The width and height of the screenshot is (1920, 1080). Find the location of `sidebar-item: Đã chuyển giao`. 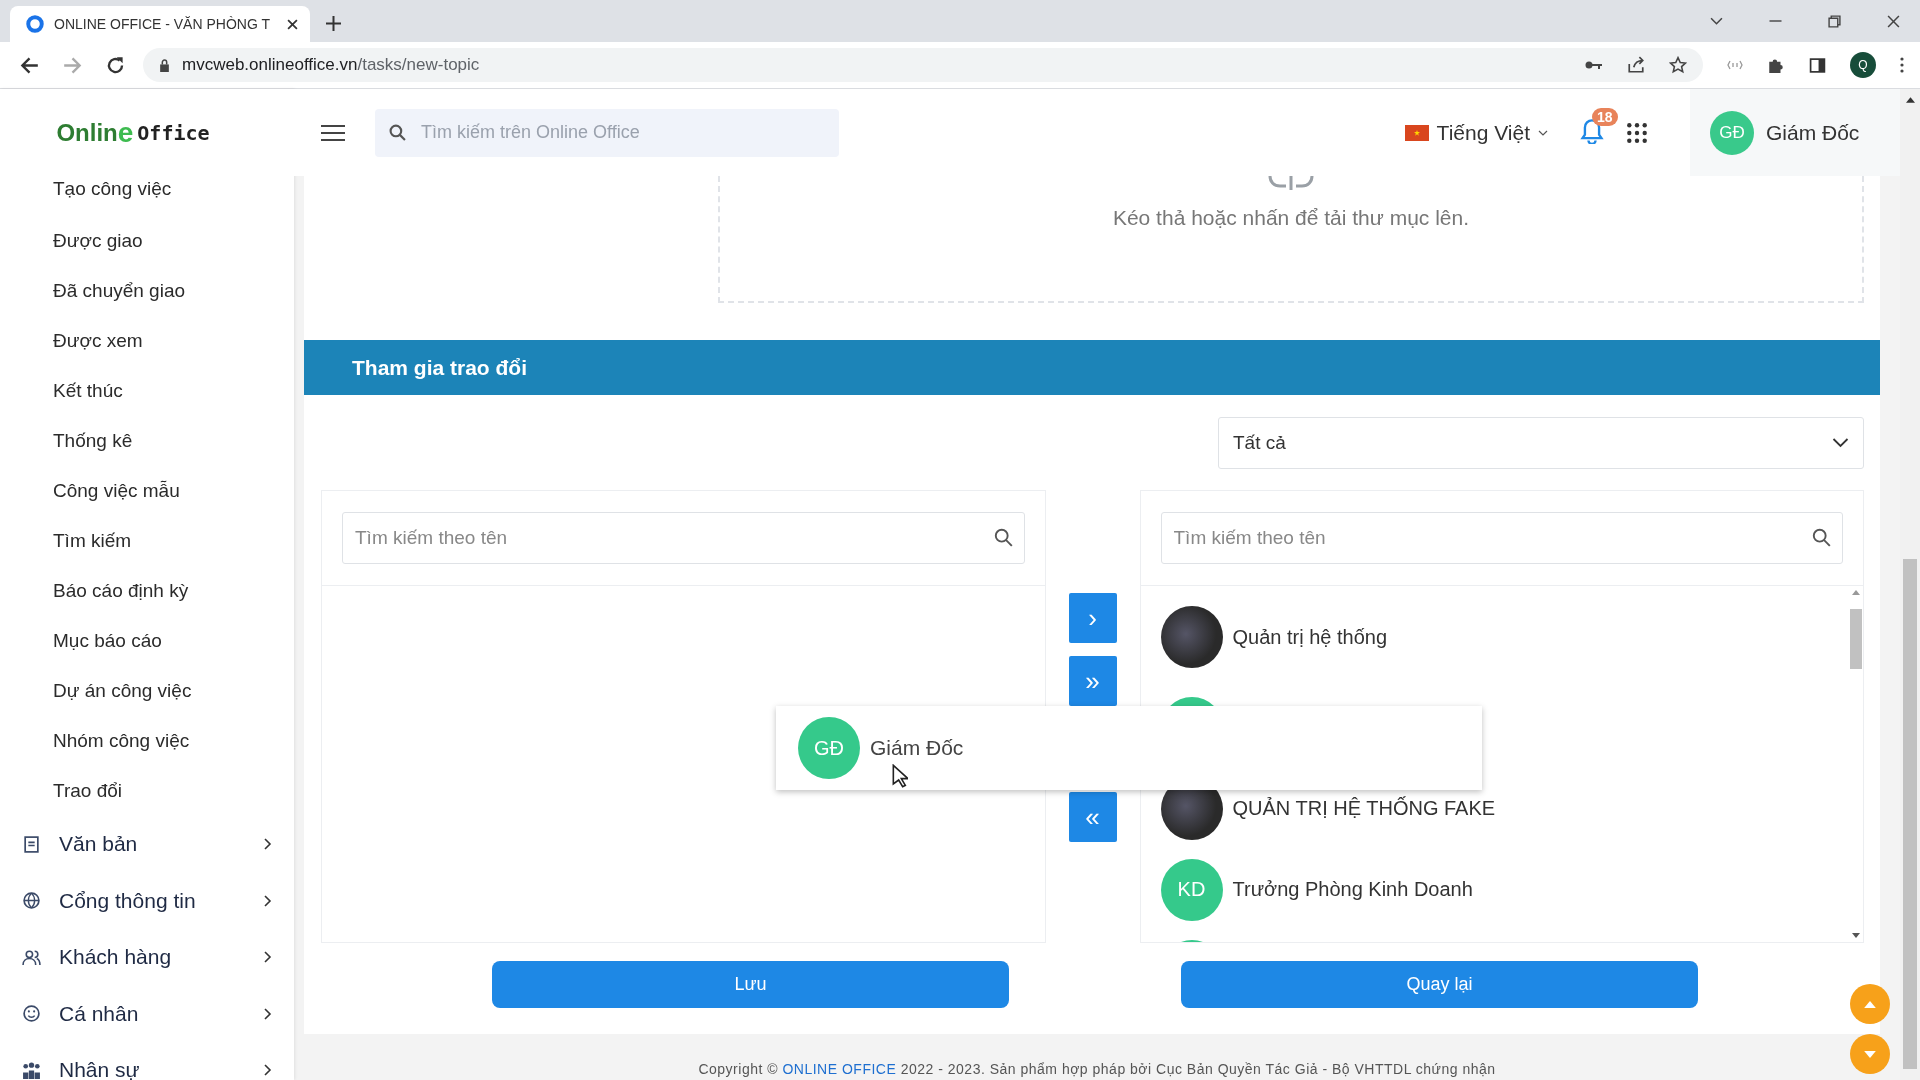

sidebar-item: Đã chuyển giao is located at coordinates (147, 291).